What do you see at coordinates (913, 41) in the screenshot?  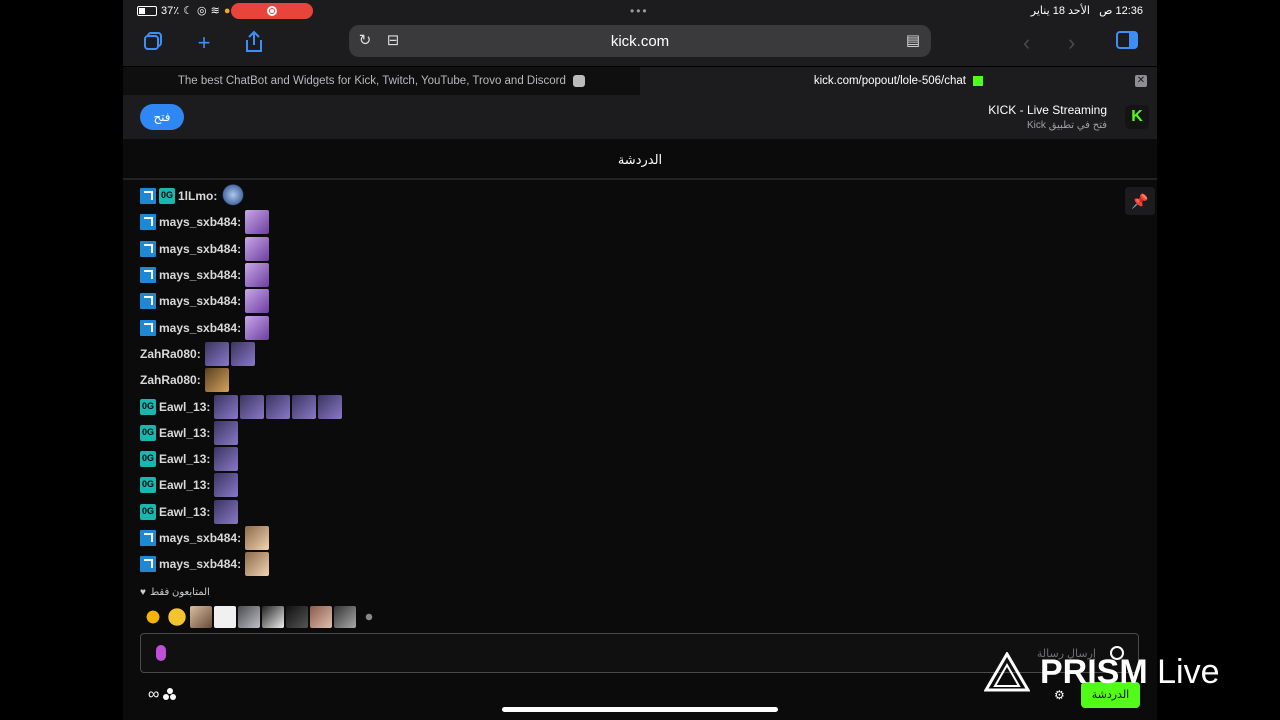 I see `reader-icon: ▤` at bounding box center [913, 41].